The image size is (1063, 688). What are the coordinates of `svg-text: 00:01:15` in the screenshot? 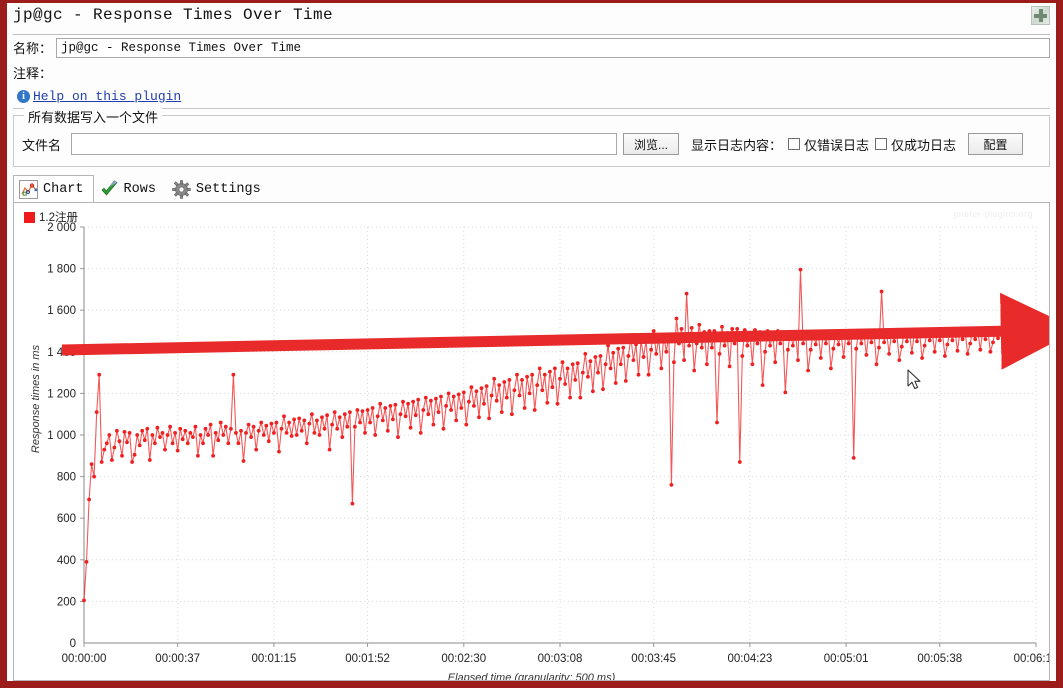 It's located at (274, 659).